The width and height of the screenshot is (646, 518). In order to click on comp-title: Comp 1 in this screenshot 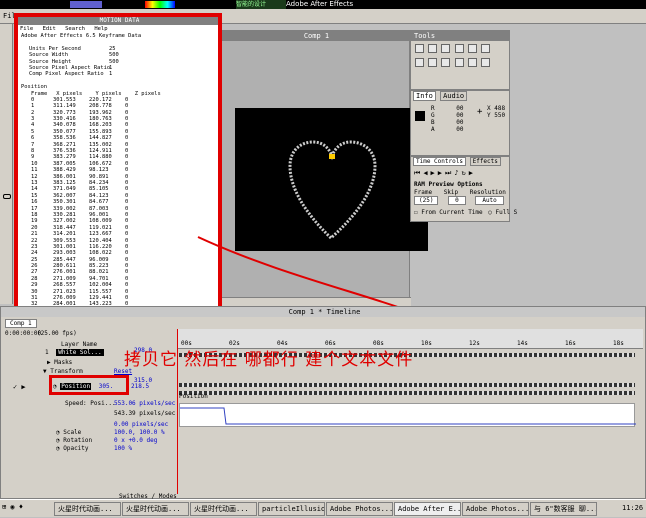, I will do `click(315, 36)`.